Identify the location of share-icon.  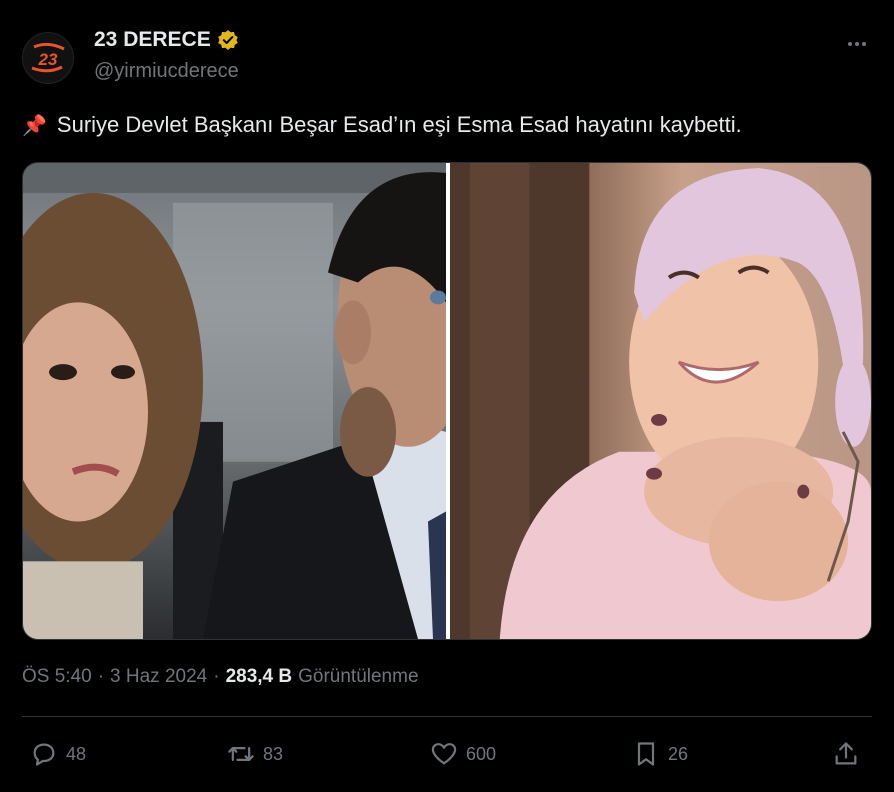
(846, 753).